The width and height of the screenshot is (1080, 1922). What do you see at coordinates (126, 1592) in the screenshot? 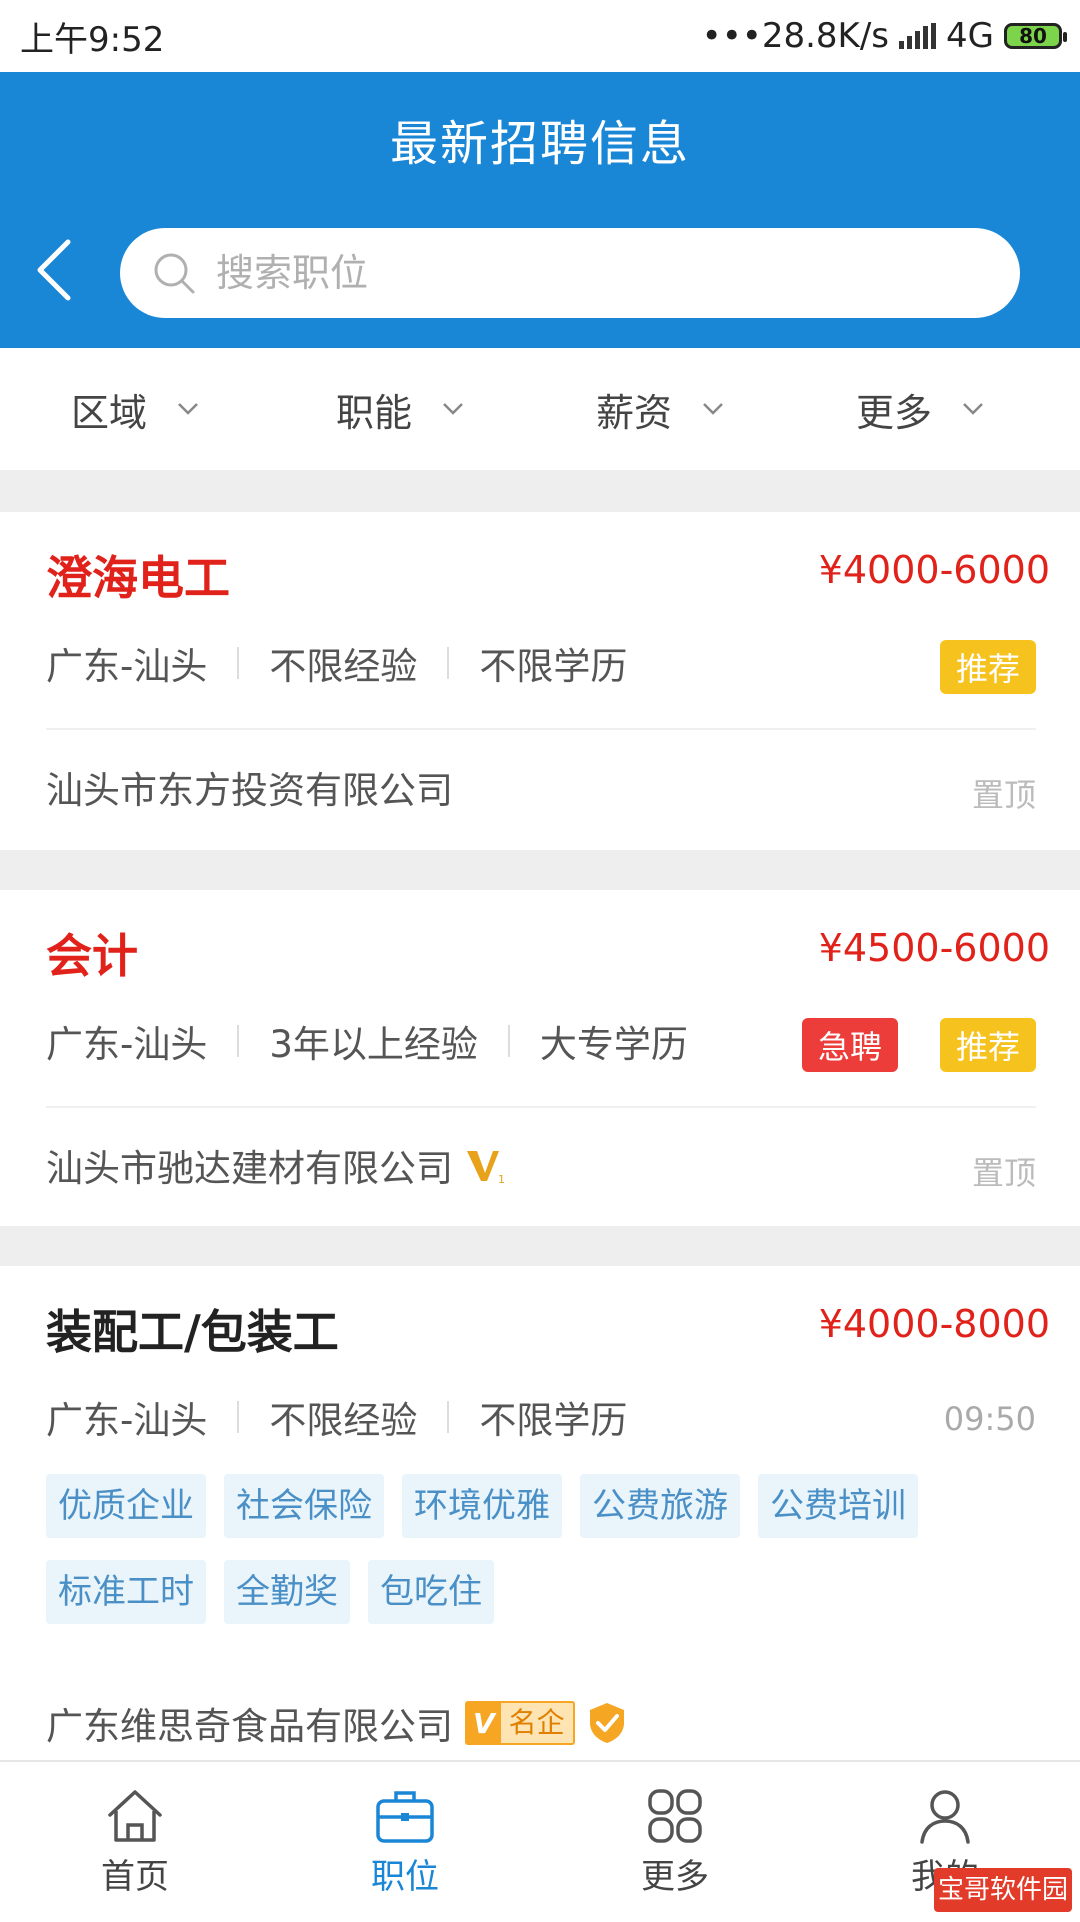
I see `benefit-tag: 标准工时` at bounding box center [126, 1592].